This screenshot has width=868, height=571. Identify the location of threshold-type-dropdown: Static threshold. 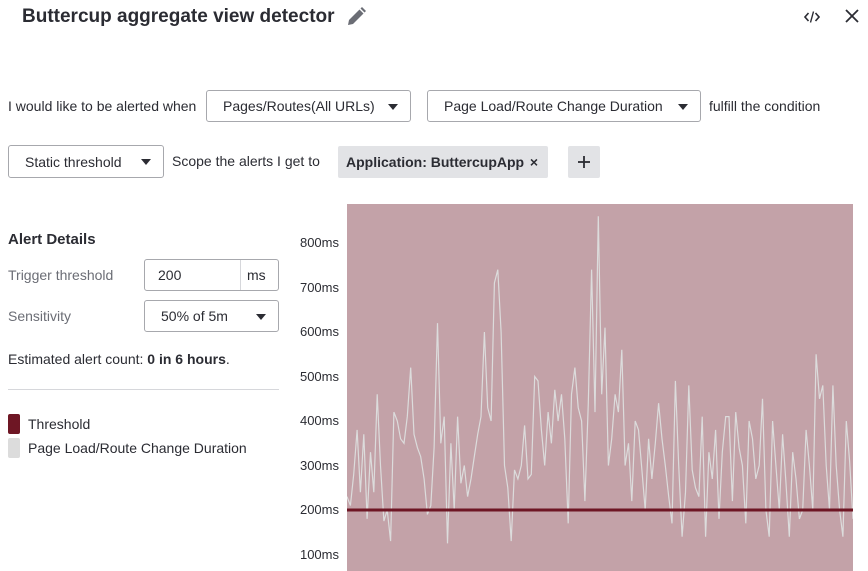
(86, 161).